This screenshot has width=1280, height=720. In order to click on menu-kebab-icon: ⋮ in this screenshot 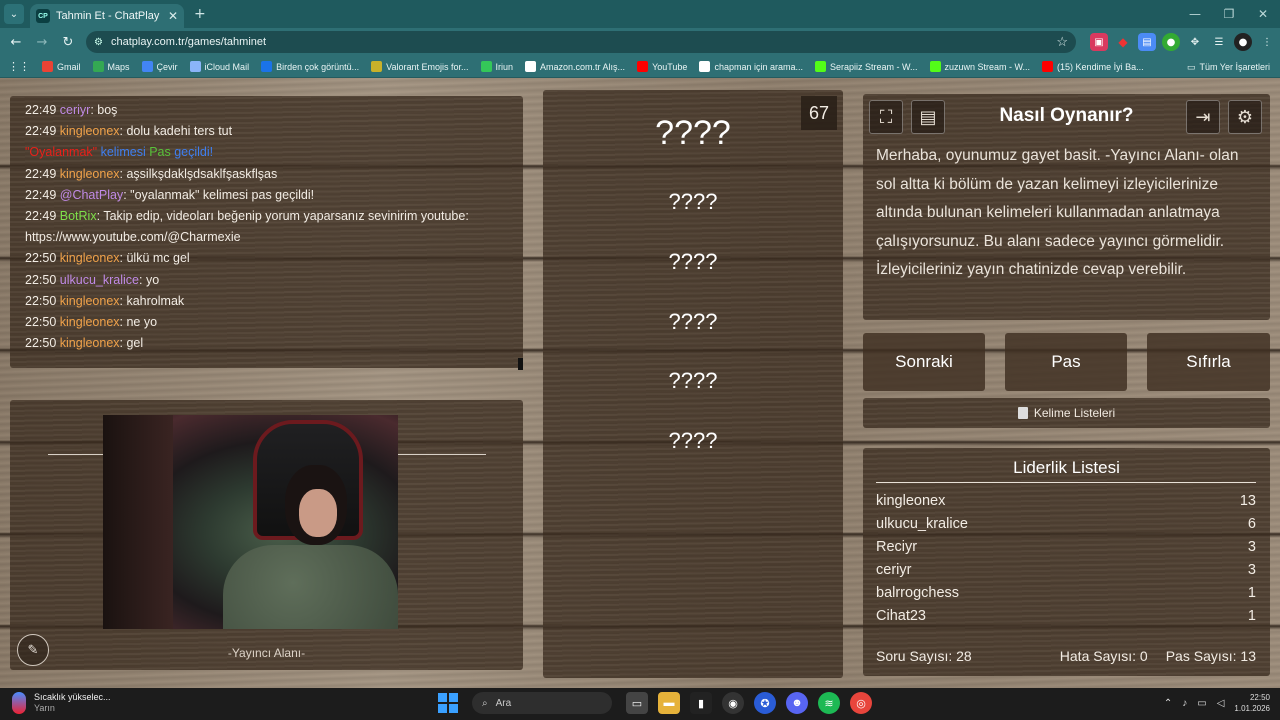, I will do `click(1267, 42)`.